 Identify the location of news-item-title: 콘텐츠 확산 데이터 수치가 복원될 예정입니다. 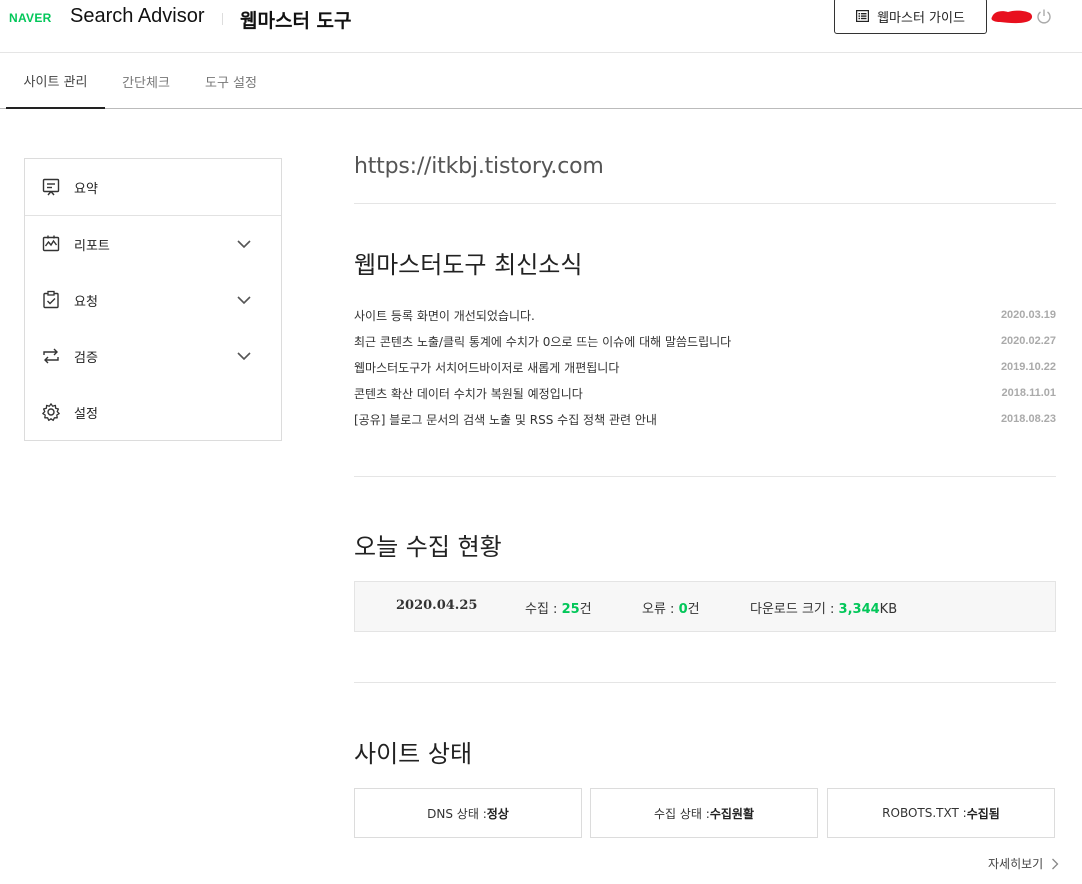
(468, 393).